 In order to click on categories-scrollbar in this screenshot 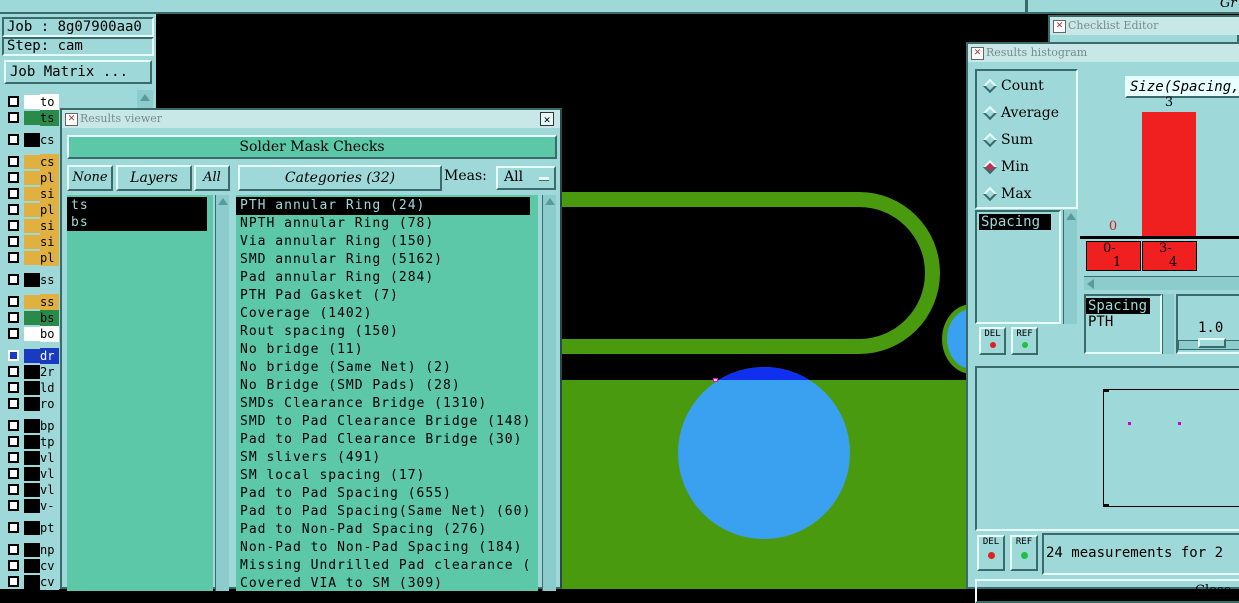, I will do `click(549, 393)`.